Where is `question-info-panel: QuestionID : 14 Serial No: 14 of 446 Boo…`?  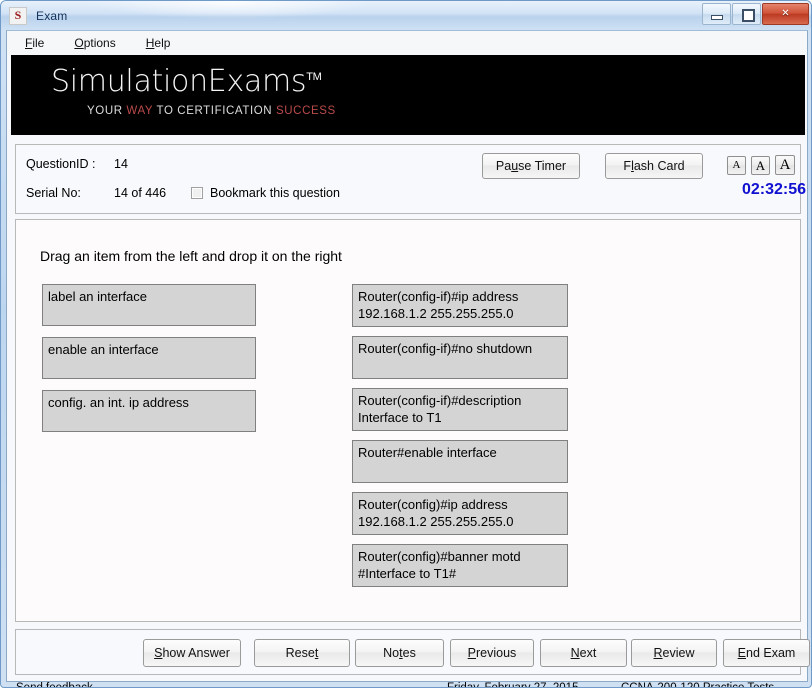 question-info-panel: QuestionID : 14 Serial No: 14 of 446 Boo… is located at coordinates (410, 179).